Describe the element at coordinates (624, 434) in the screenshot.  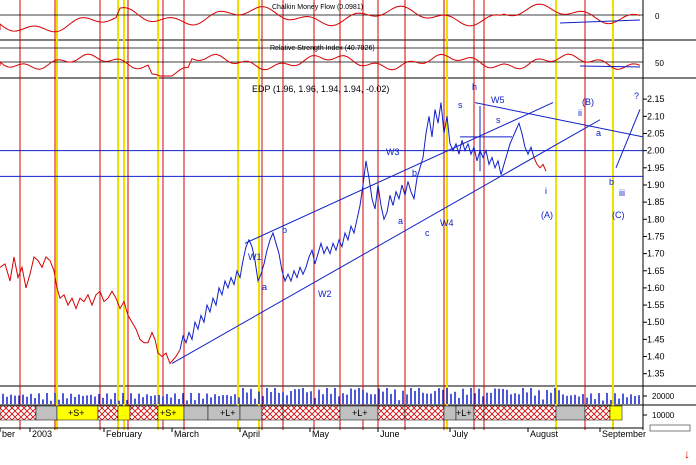
I see `x-month-label: September` at that location.